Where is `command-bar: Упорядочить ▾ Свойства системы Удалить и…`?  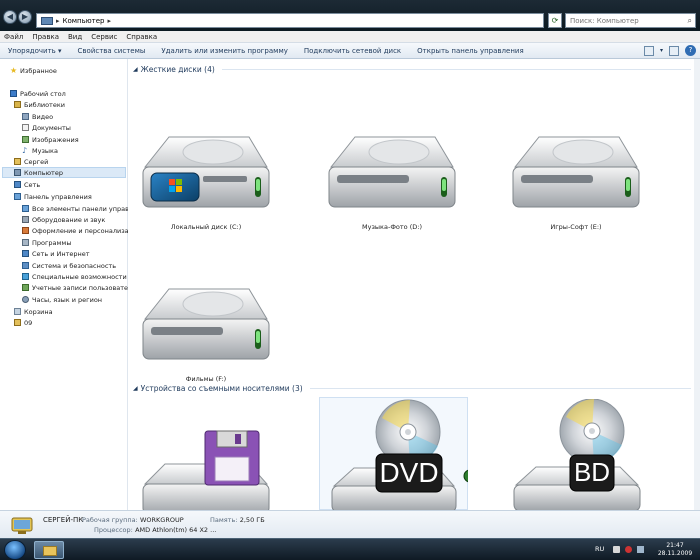 command-bar: Упорядочить ▾ Свойства системы Удалить и… is located at coordinates (350, 51).